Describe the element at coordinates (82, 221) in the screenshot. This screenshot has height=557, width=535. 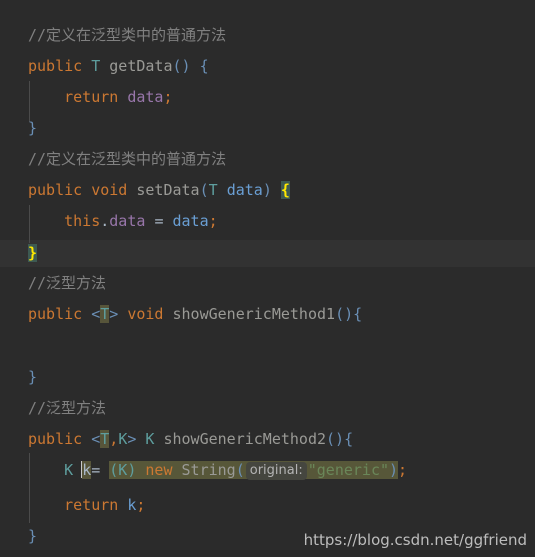
I see `token-keyword-this: this` at that location.